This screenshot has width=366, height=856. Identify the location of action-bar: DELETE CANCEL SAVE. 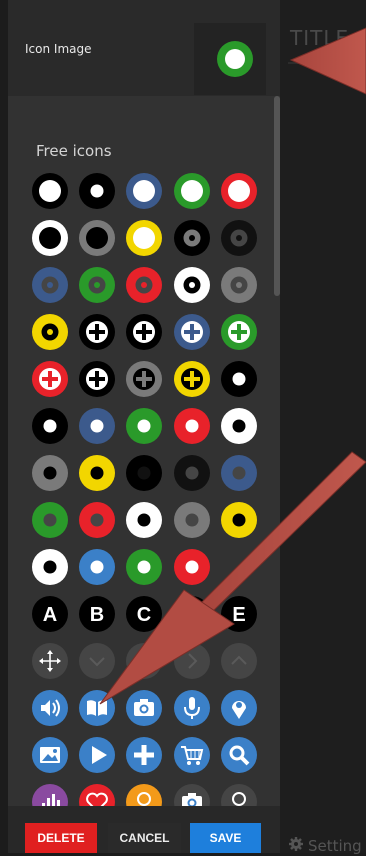
(144, 829).